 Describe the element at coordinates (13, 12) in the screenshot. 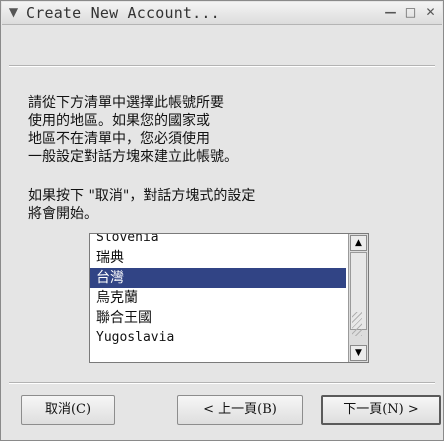

I see `chevron-down-icon: ▼` at that location.